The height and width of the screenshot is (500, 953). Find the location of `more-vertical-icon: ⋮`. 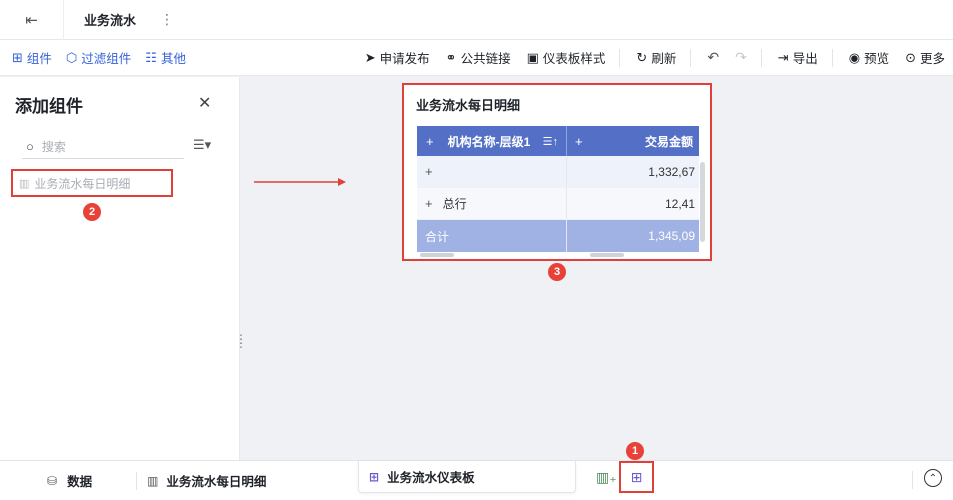

more-vertical-icon: ⋮ is located at coordinates (167, 19).